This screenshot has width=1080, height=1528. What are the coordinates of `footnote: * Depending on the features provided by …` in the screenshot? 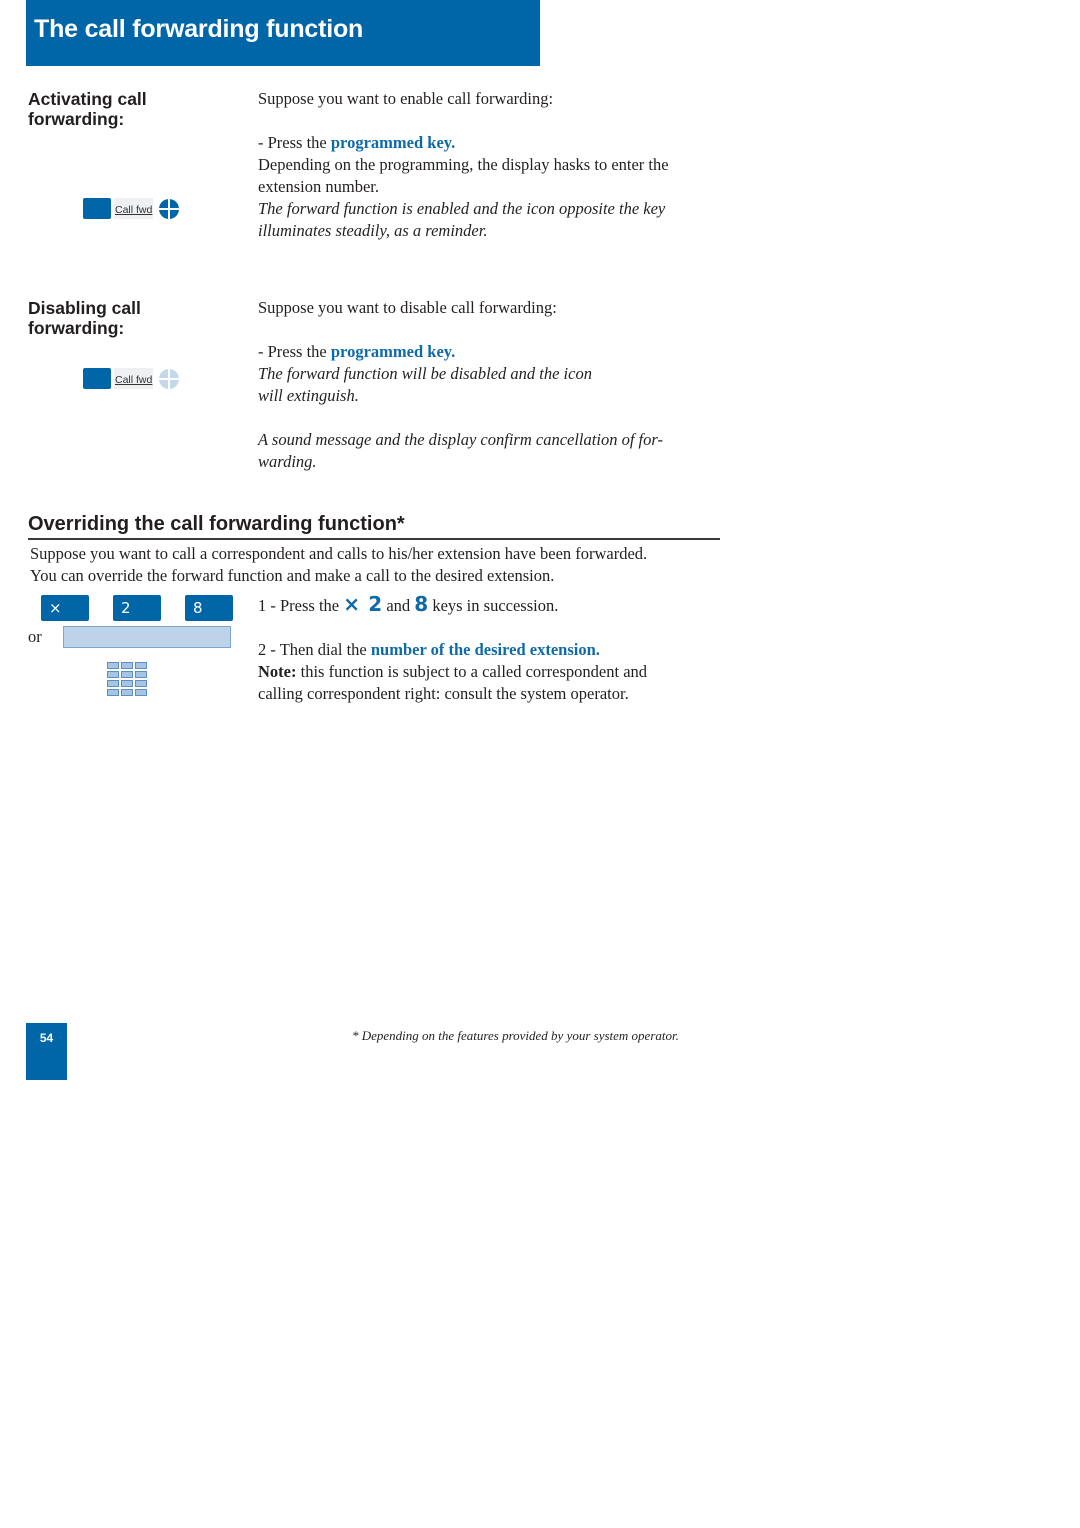 It's located at (515, 1035).